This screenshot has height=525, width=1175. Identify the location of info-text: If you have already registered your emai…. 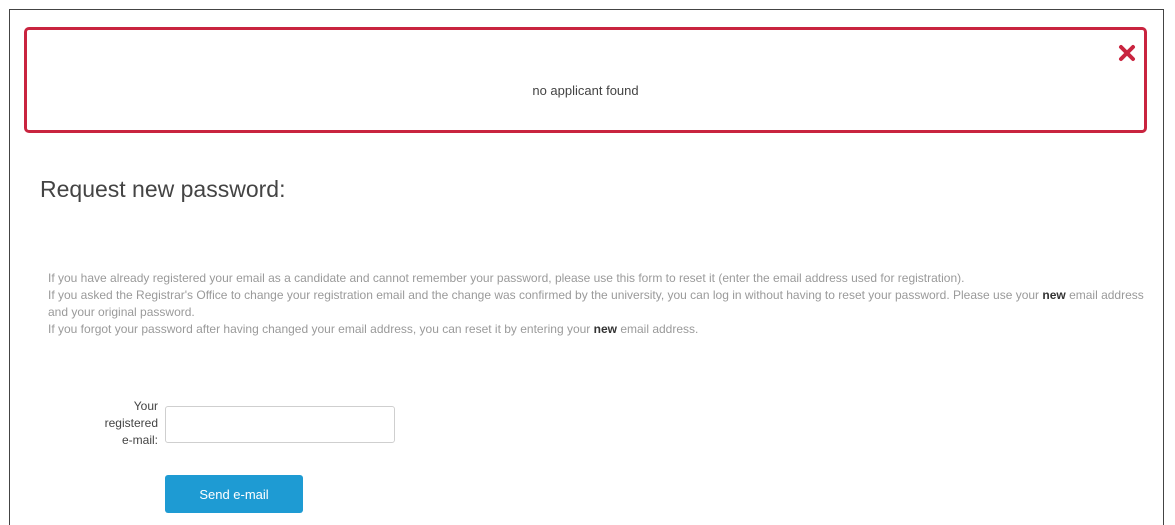
(598, 304).